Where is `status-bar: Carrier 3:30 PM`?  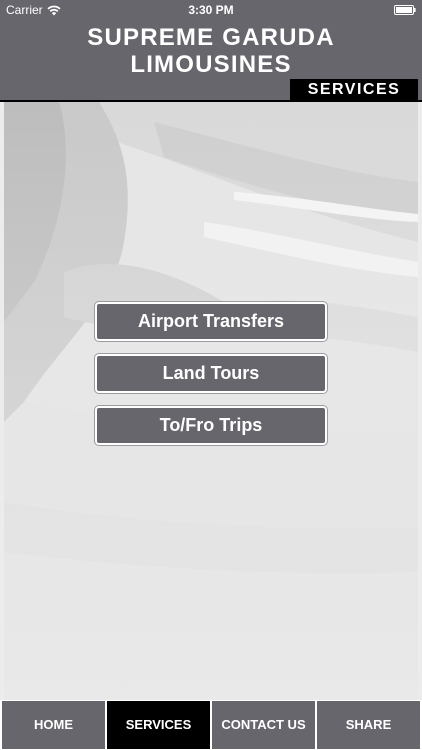
status-bar: Carrier 3:30 PM is located at coordinates (211, 10).